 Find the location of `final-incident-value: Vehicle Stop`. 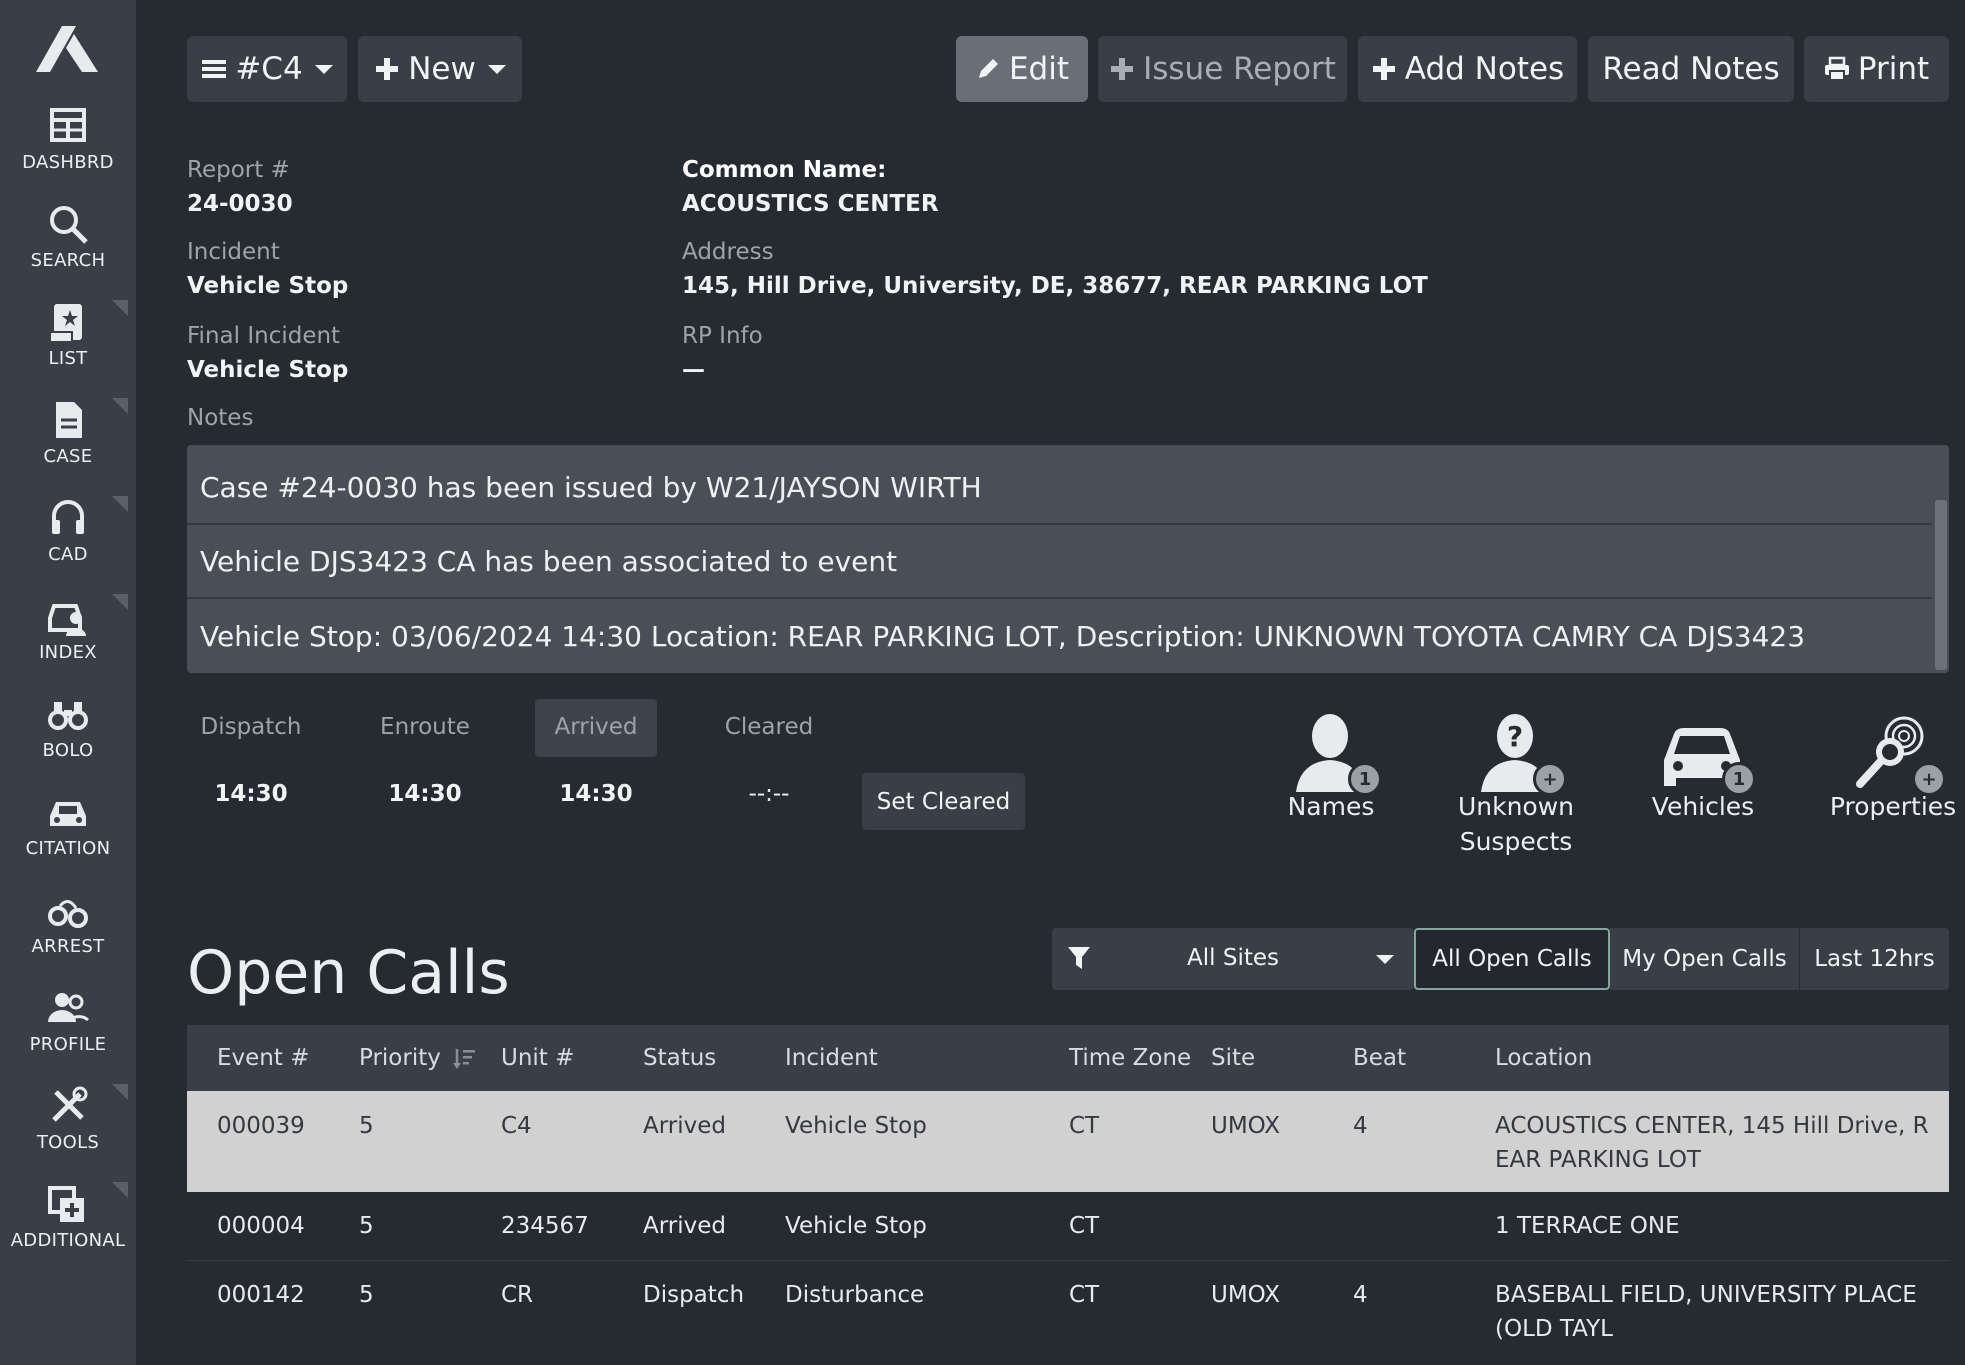

final-incident-value: Vehicle Stop is located at coordinates (268, 370).